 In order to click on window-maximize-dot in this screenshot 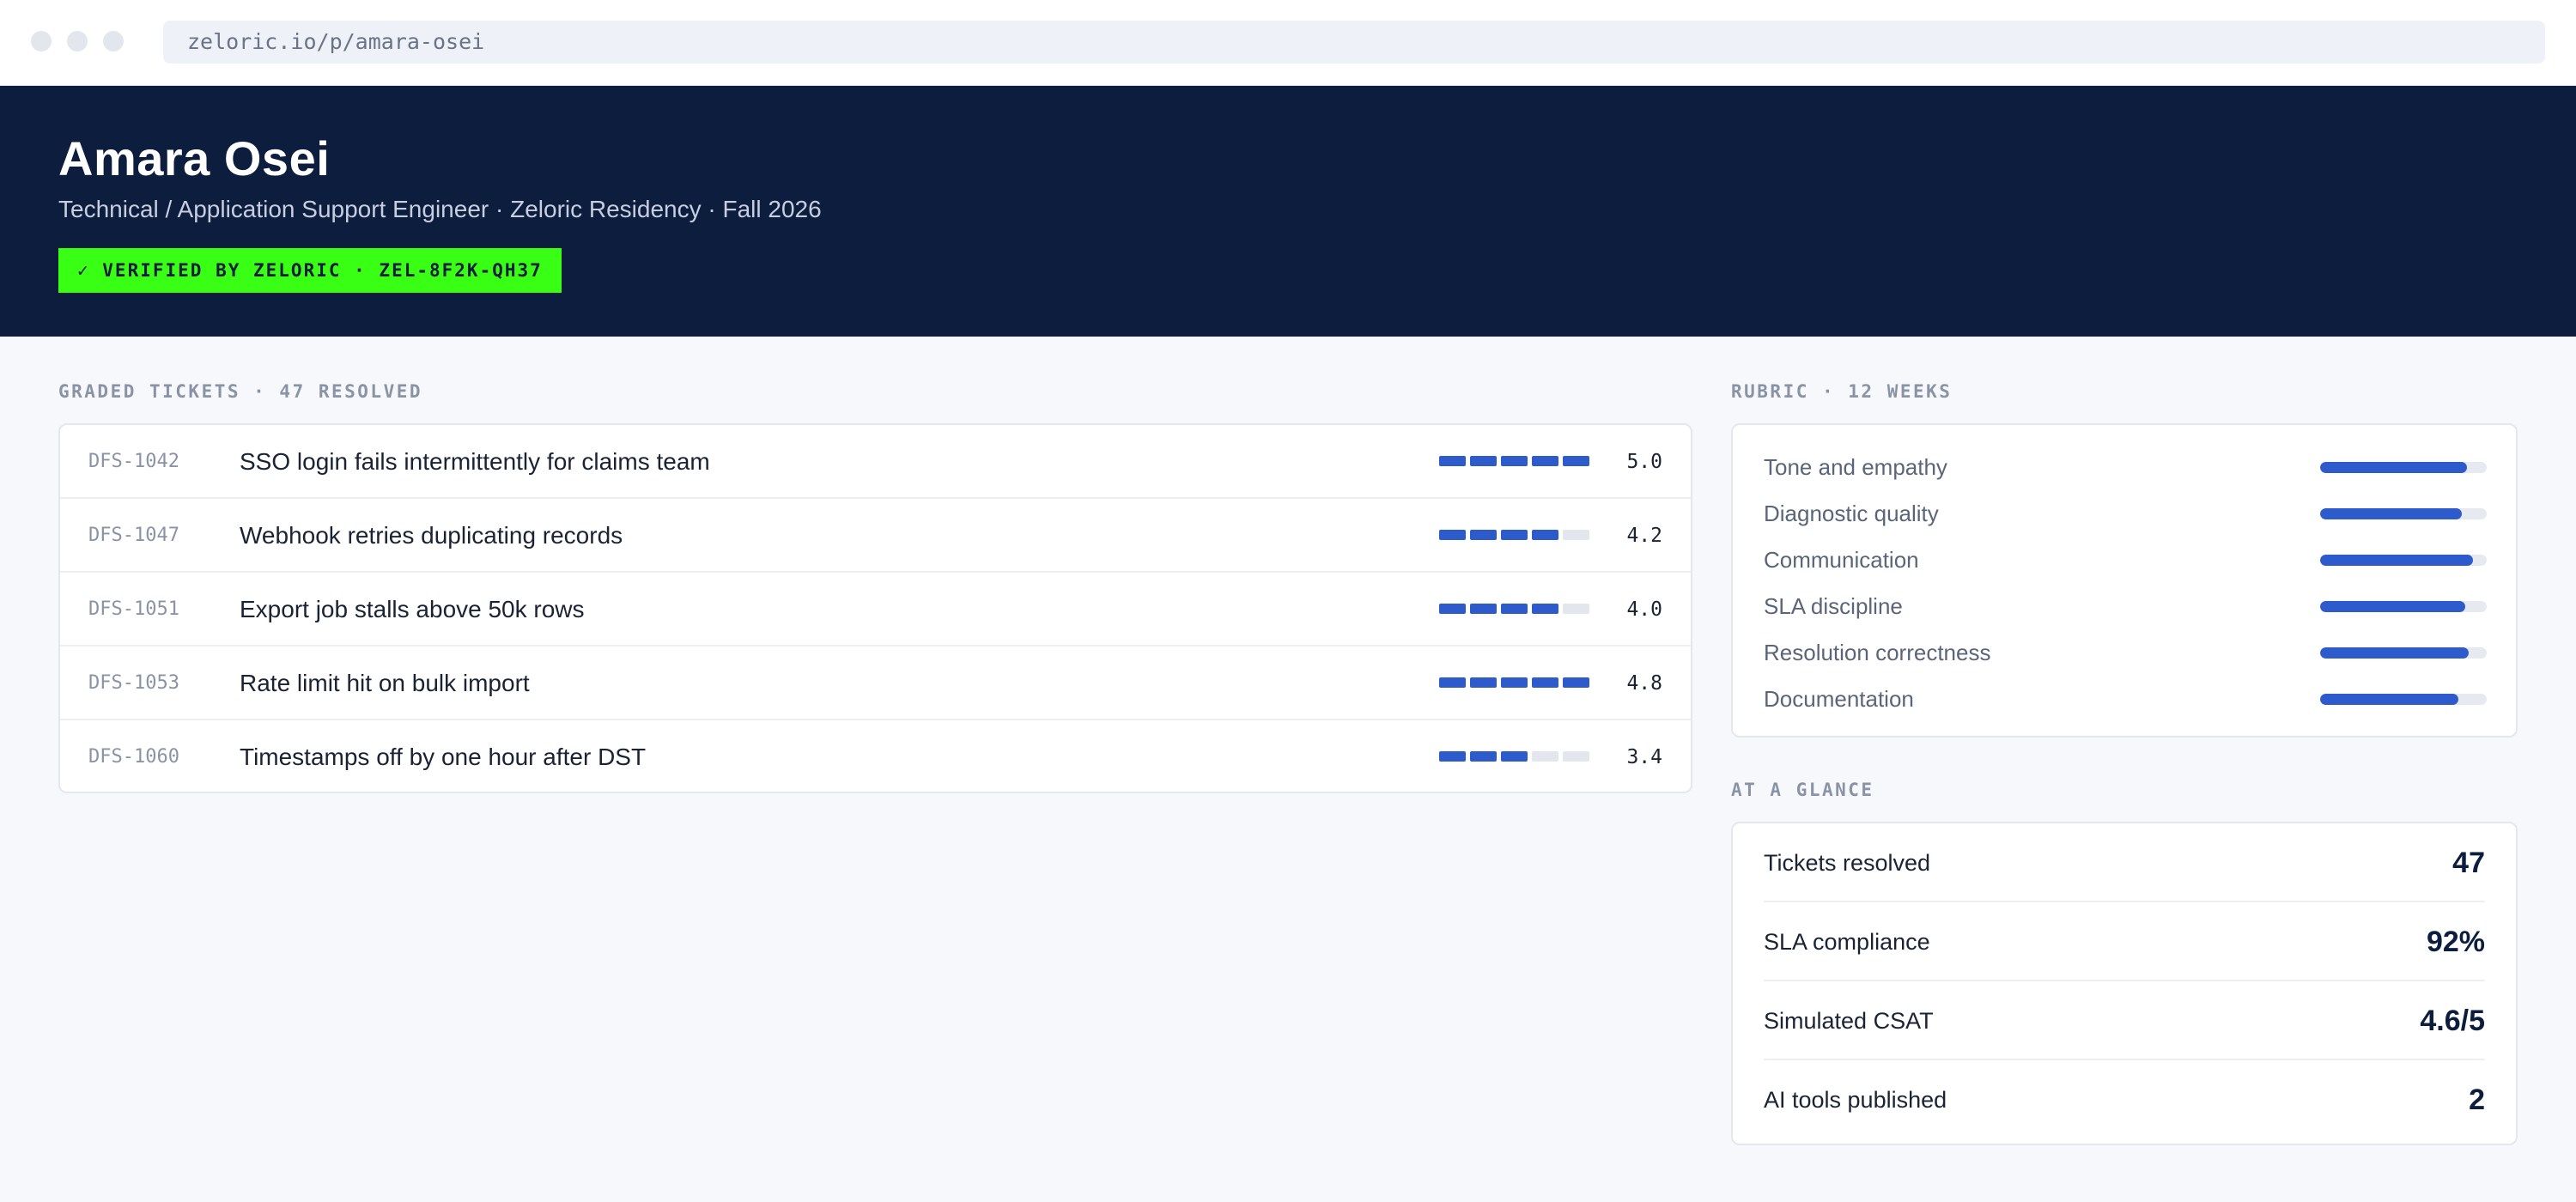, I will do `click(113, 41)`.